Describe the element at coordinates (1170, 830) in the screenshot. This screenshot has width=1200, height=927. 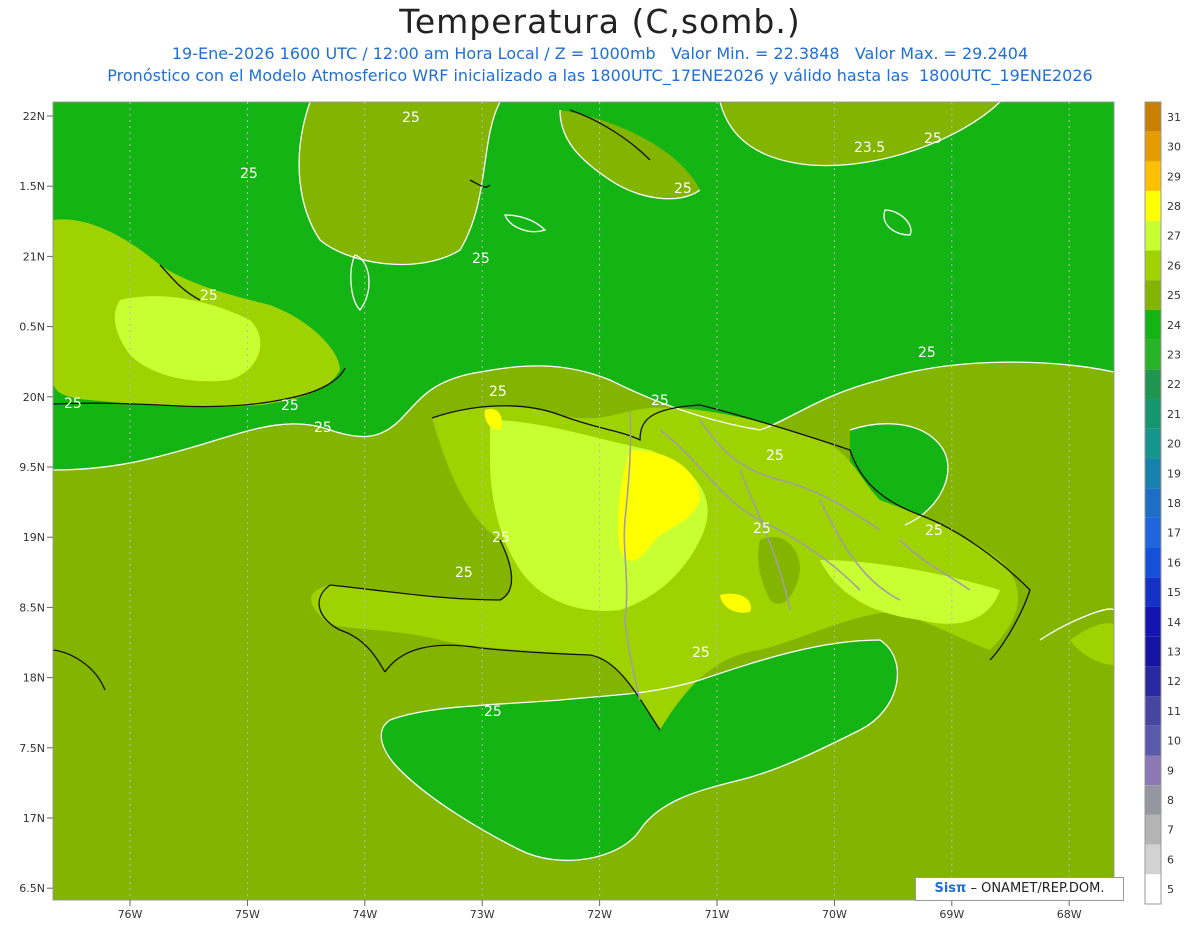
I see `colorbar-label: 7` at that location.